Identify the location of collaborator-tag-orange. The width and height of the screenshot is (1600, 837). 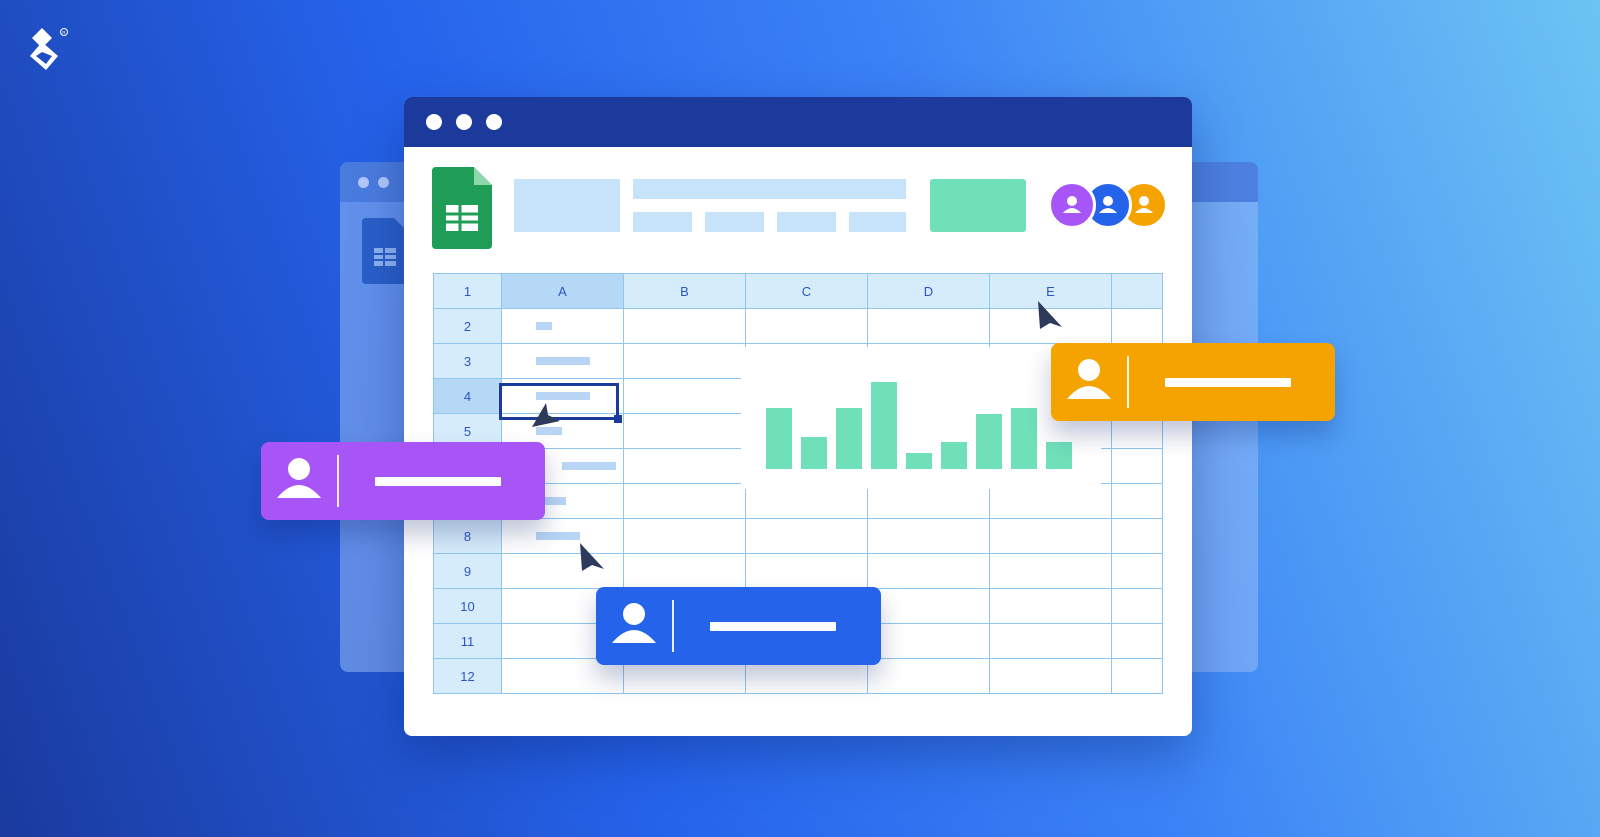
(1193, 382).